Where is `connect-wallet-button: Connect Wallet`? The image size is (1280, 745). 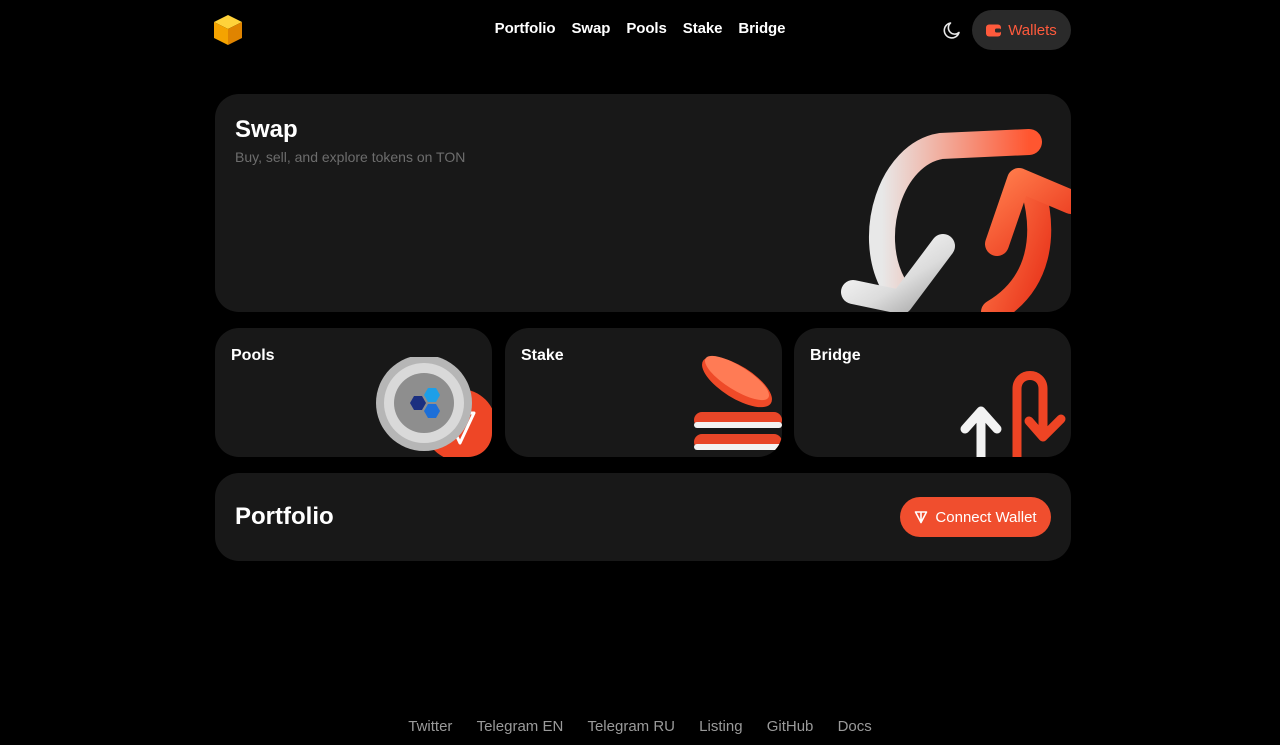 connect-wallet-button: Connect Wallet is located at coordinates (975, 517).